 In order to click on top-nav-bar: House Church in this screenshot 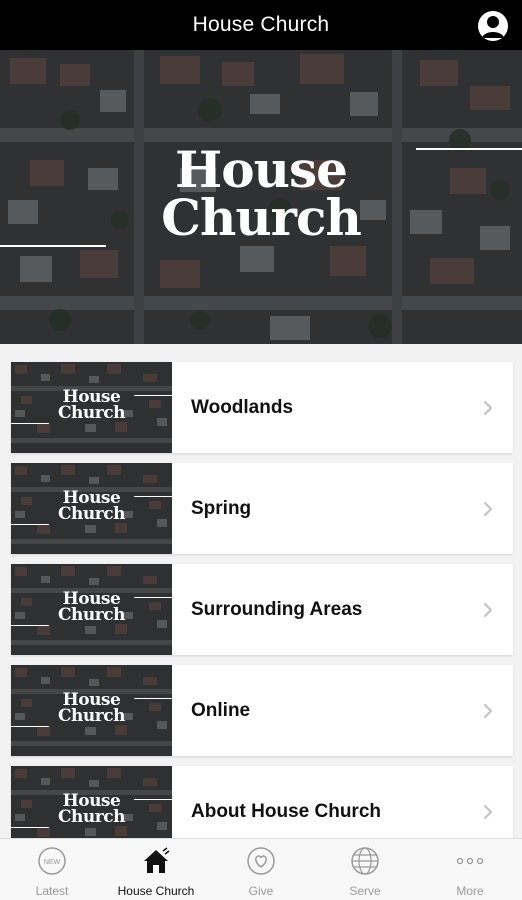, I will do `click(261, 25)`.